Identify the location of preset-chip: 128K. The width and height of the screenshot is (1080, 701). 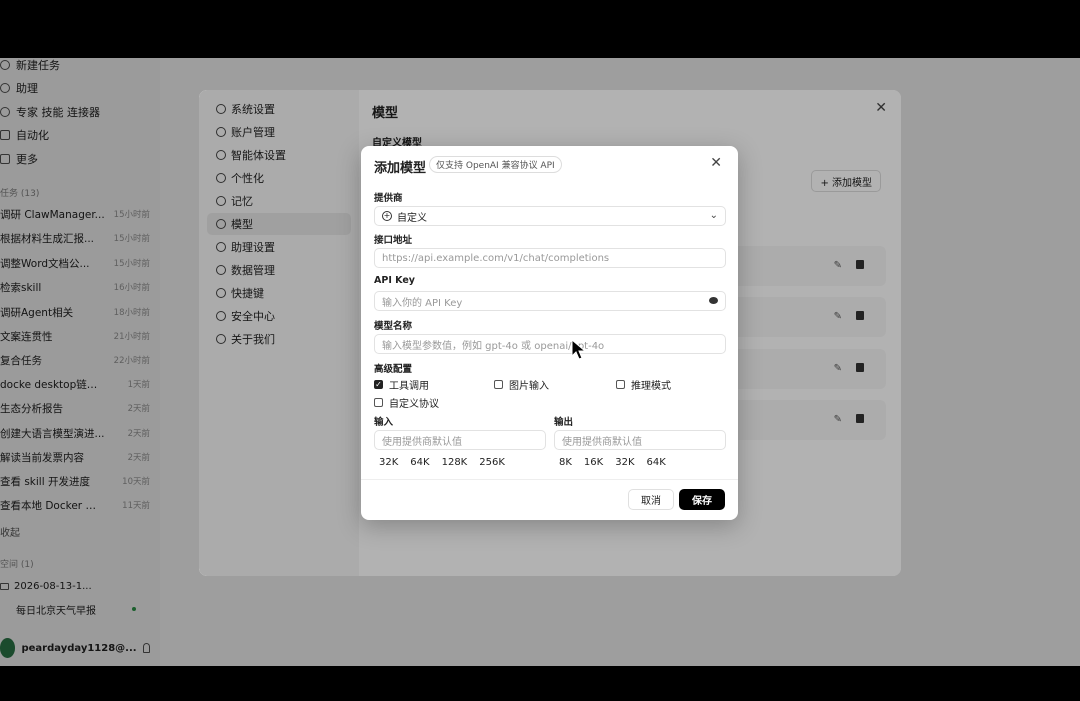
(455, 462).